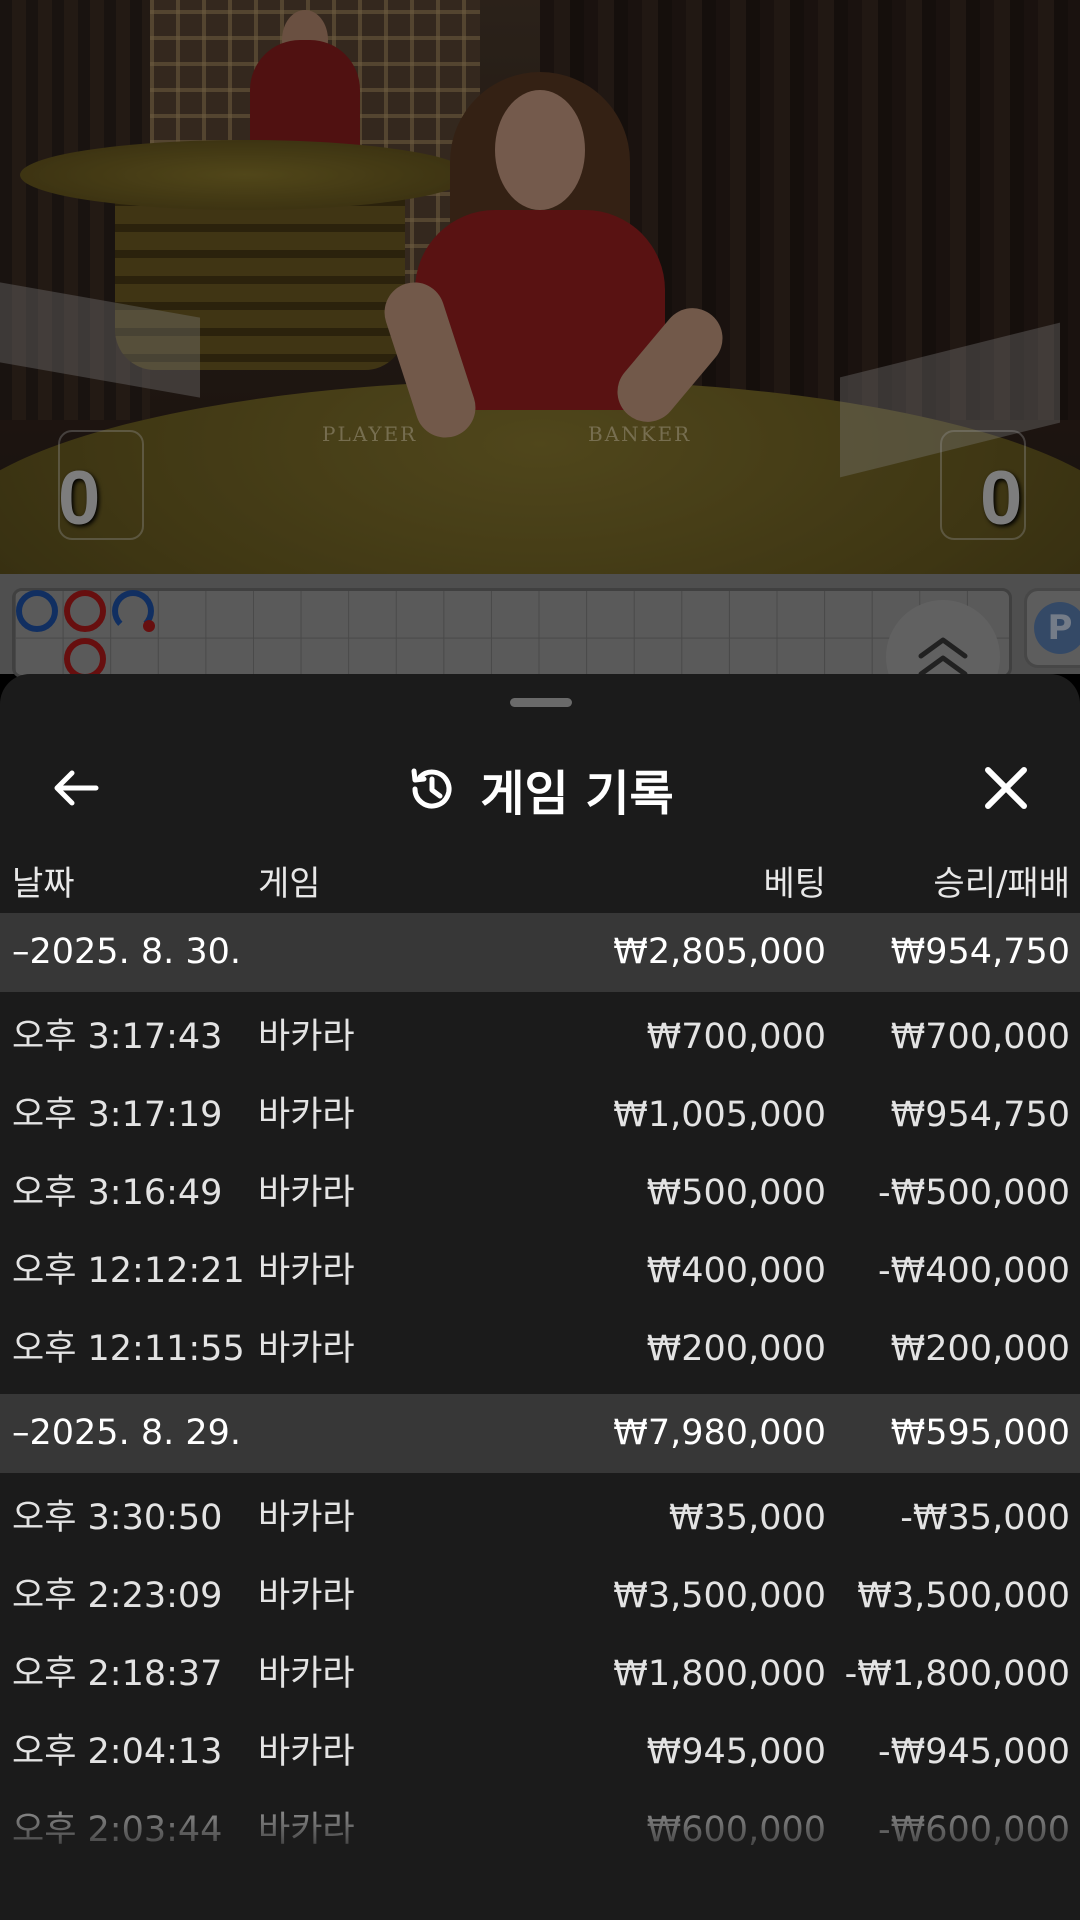 The image size is (1080, 1920). I want to click on group-result-total: ₩954,750, so click(980, 952).